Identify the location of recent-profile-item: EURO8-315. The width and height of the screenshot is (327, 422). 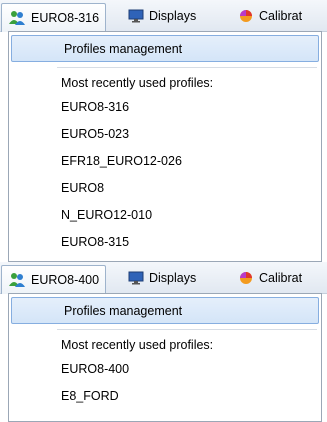
(95, 242).